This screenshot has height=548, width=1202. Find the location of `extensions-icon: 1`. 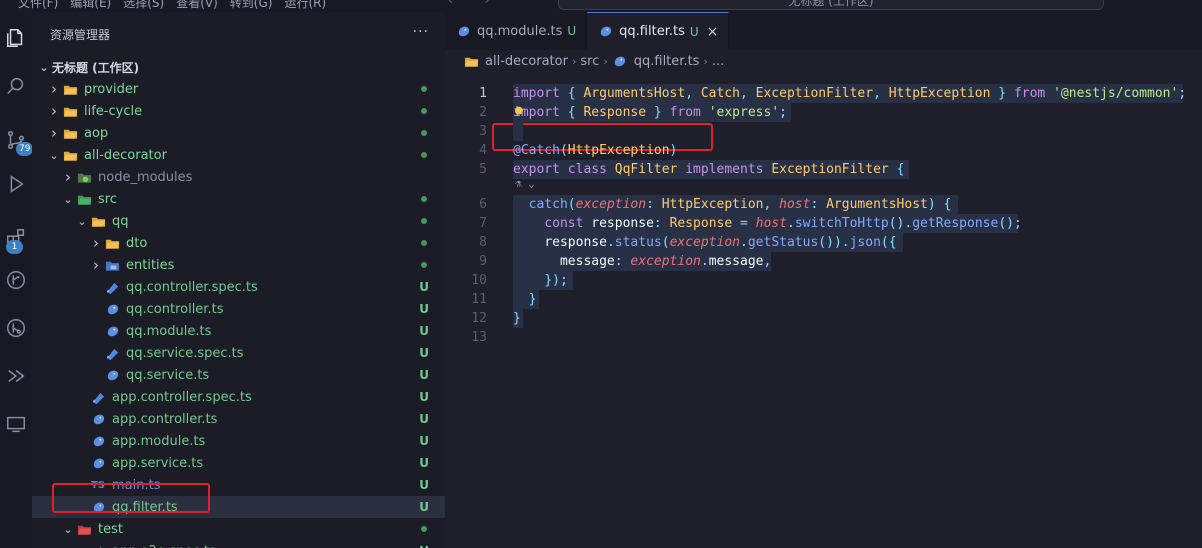

extensions-icon: 1 is located at coordinates (16, 238).